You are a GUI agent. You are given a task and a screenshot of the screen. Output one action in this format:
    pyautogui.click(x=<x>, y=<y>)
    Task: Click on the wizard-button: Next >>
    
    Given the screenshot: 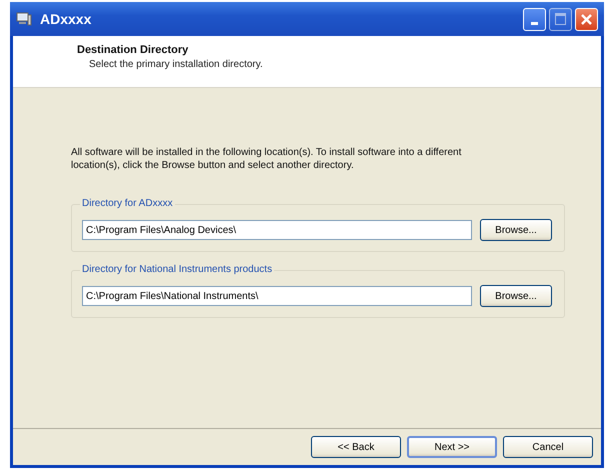 What is the action you would take?
    pyautogui.click(x=452, y=447)
    